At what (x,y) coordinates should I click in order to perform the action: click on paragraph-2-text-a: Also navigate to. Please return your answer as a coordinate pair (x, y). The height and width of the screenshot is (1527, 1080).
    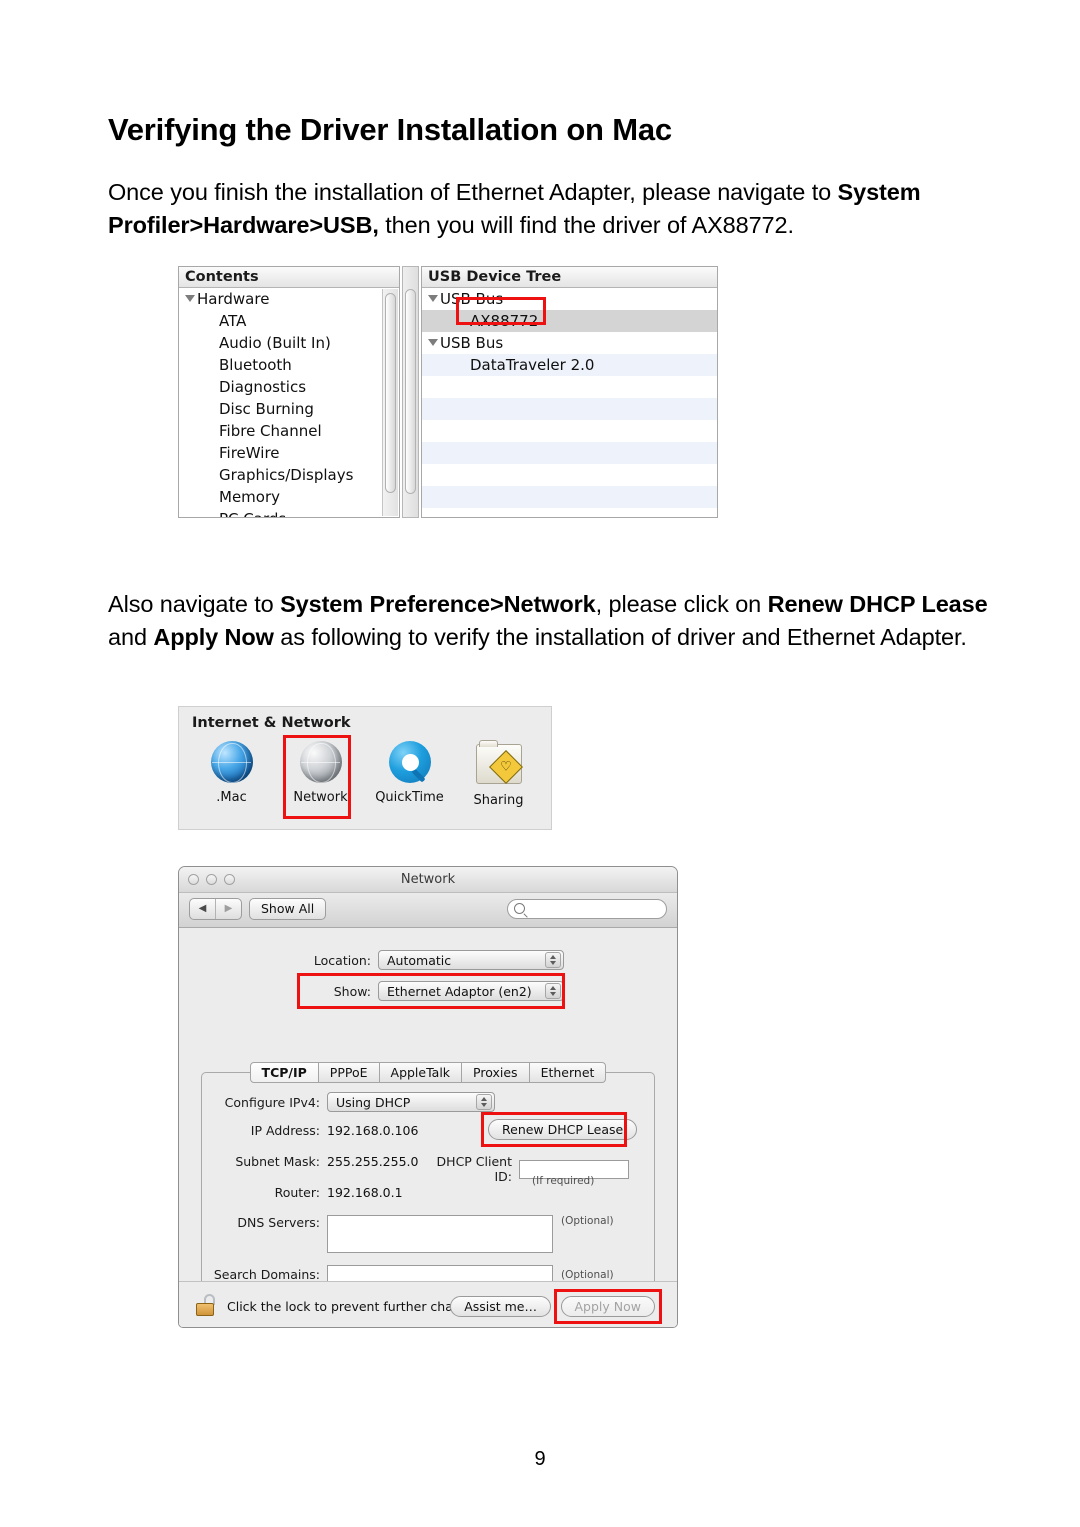
    Looking at the image, I should click on (194, 604).